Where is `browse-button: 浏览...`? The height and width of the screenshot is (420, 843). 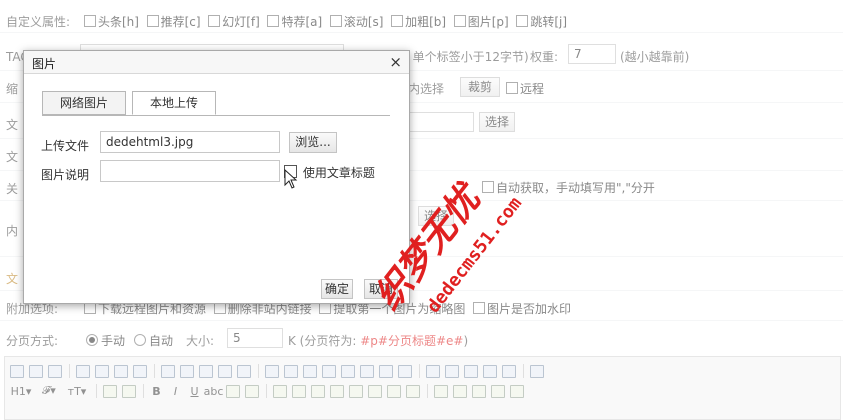 browse-button: 浏览... is located at coordinates (313, 142).